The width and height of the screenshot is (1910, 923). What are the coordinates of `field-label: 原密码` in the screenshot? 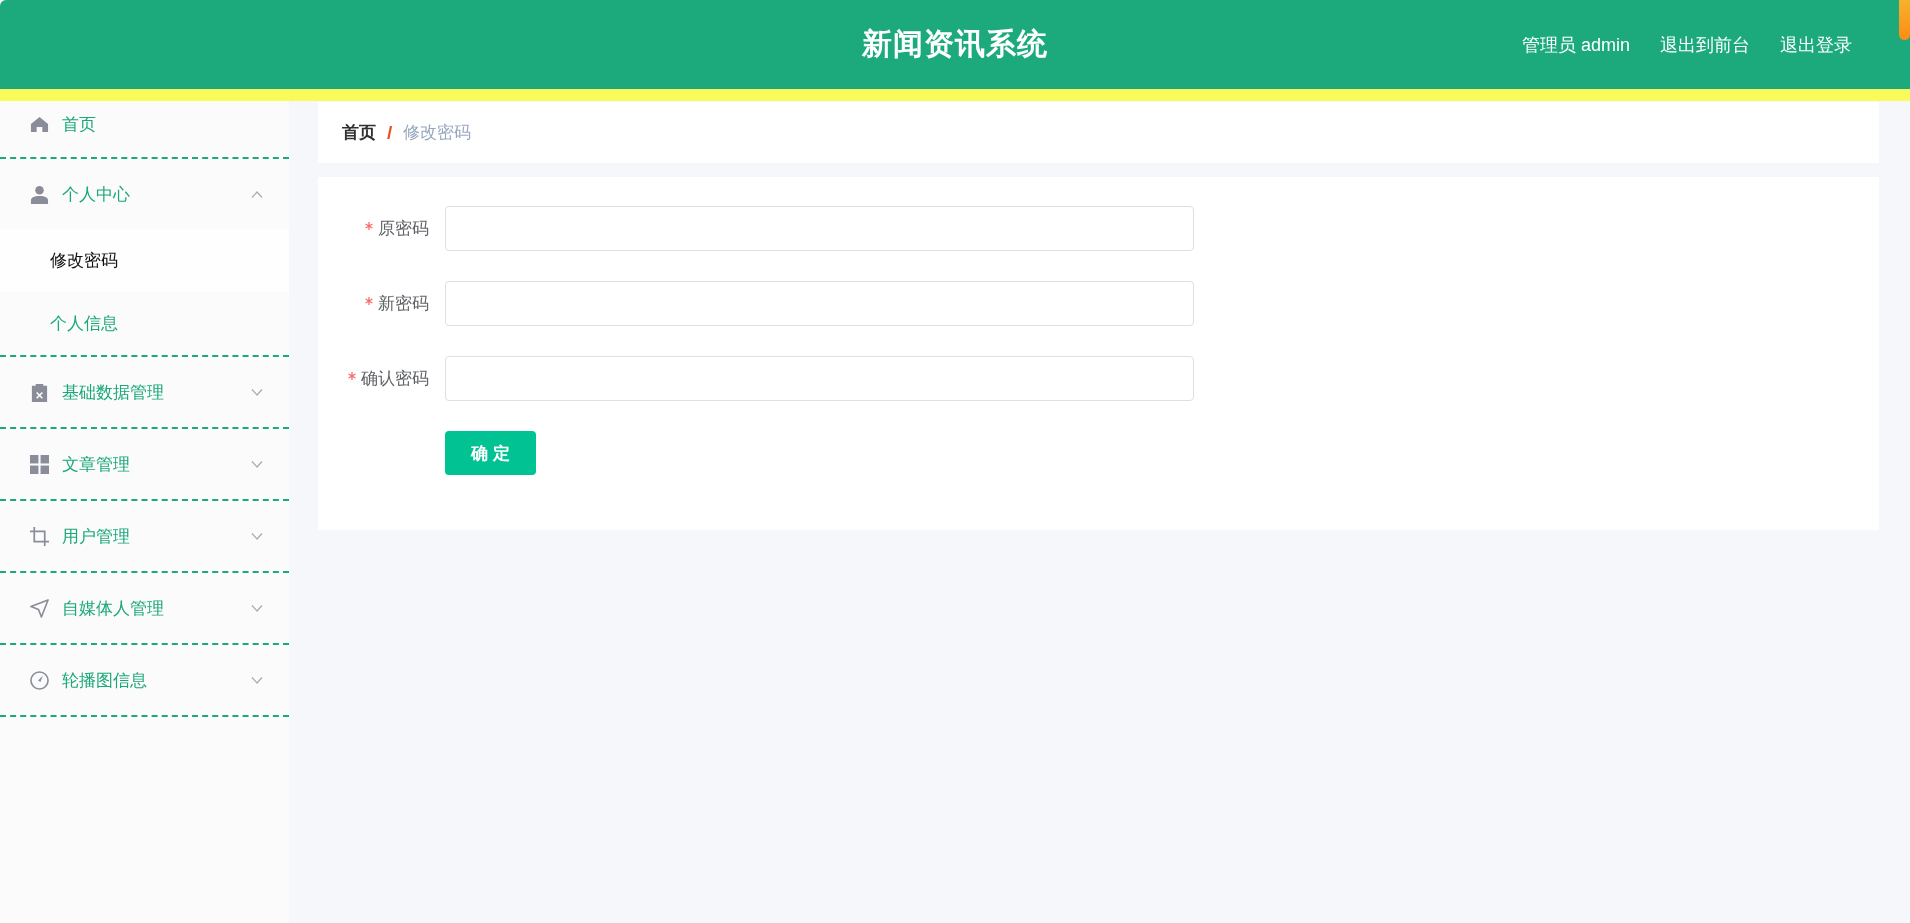 It's located at (403, 229).